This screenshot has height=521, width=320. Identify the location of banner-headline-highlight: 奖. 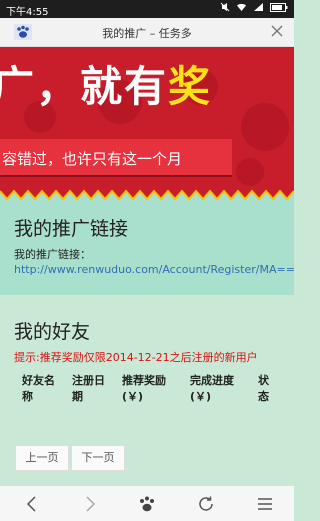
(190, 86).